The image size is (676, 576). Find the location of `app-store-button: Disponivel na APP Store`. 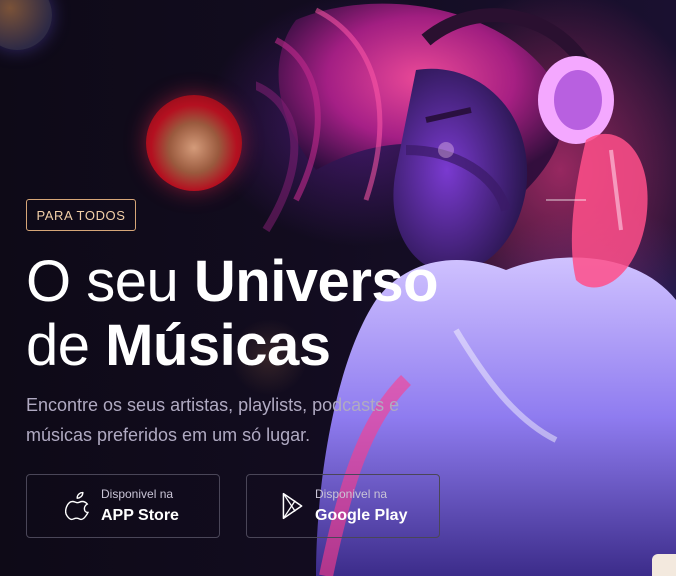

app-store-button: Disponivel na APP Store is located at coordinates (123, 506).